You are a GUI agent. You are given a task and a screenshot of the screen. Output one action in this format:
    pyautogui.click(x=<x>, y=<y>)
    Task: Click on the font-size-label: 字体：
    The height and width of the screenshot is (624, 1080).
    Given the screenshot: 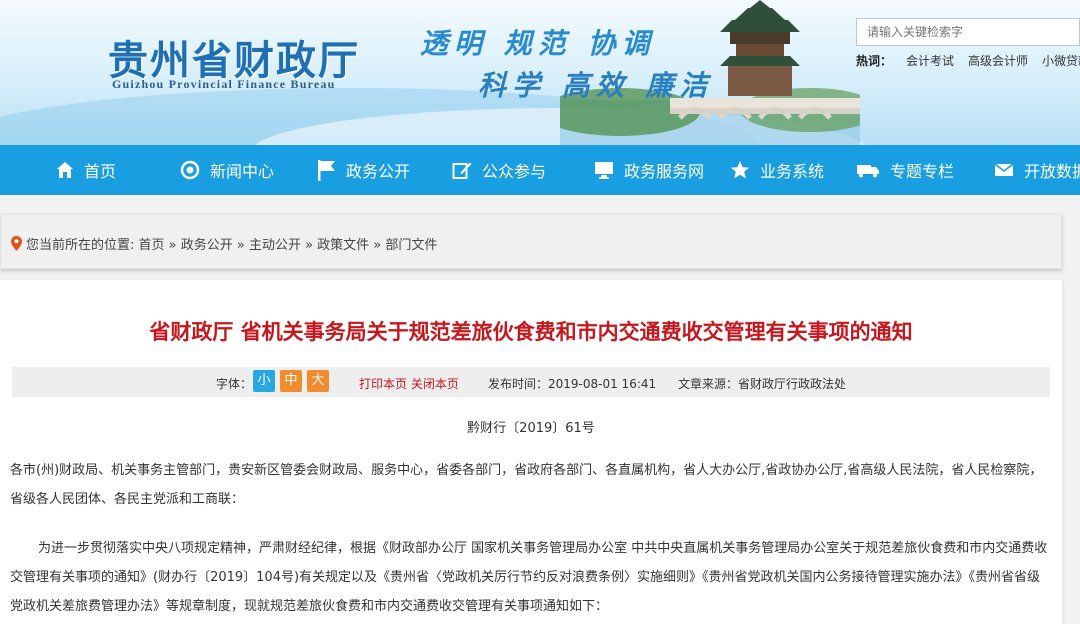 What is the action you would take?
    pyautogui.click(x=234, y=384)
    